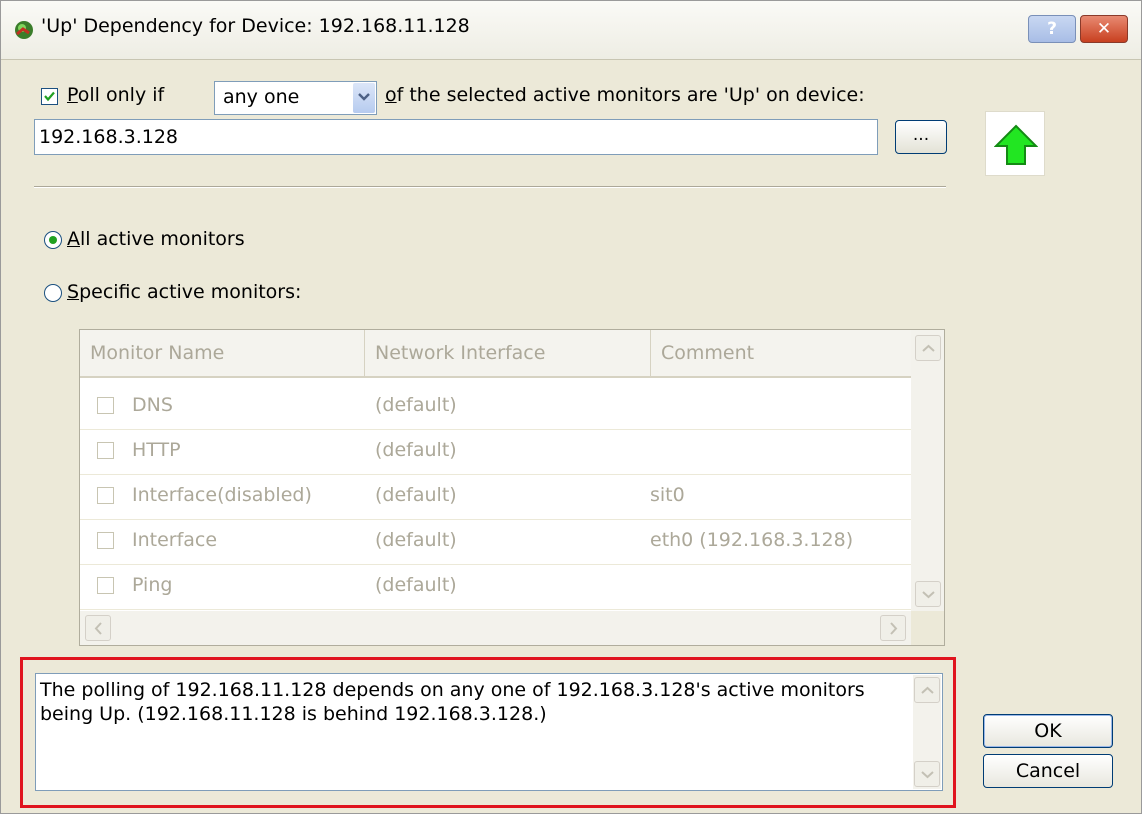 Image resolution: width=1142 pixels, height=814 pixels. What do you see at coordinates (222, 353) in the screenshot?
I see `column-header-monitor-name: Monitor Name` at bounding box center [222, 353].